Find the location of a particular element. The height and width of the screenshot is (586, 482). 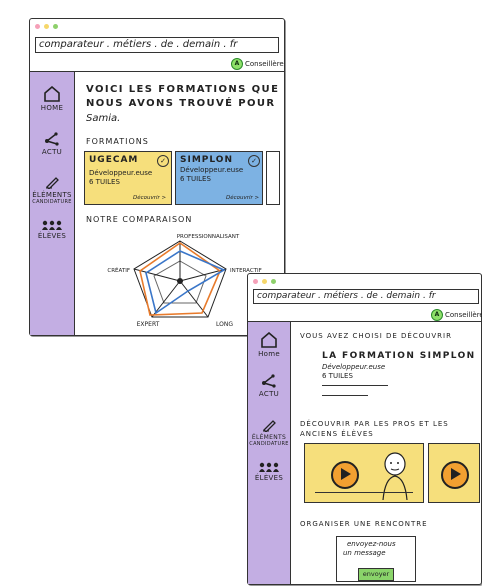

nav-home: Home is located at coordinates (269, 345).